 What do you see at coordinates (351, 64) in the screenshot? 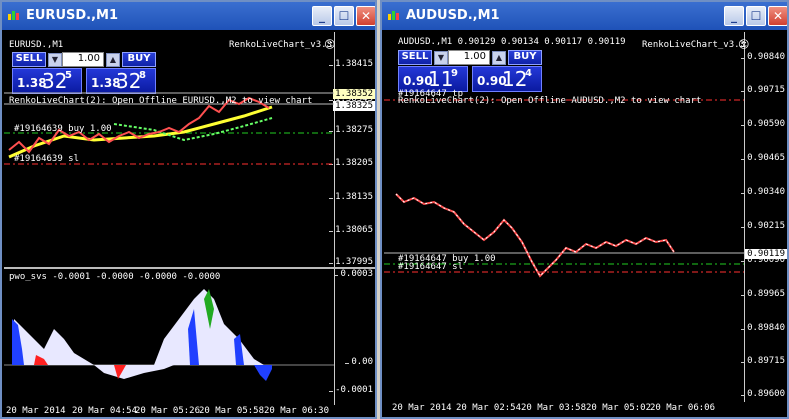
I see `price-tick: 1.38415` at bounding box center [351, 64].